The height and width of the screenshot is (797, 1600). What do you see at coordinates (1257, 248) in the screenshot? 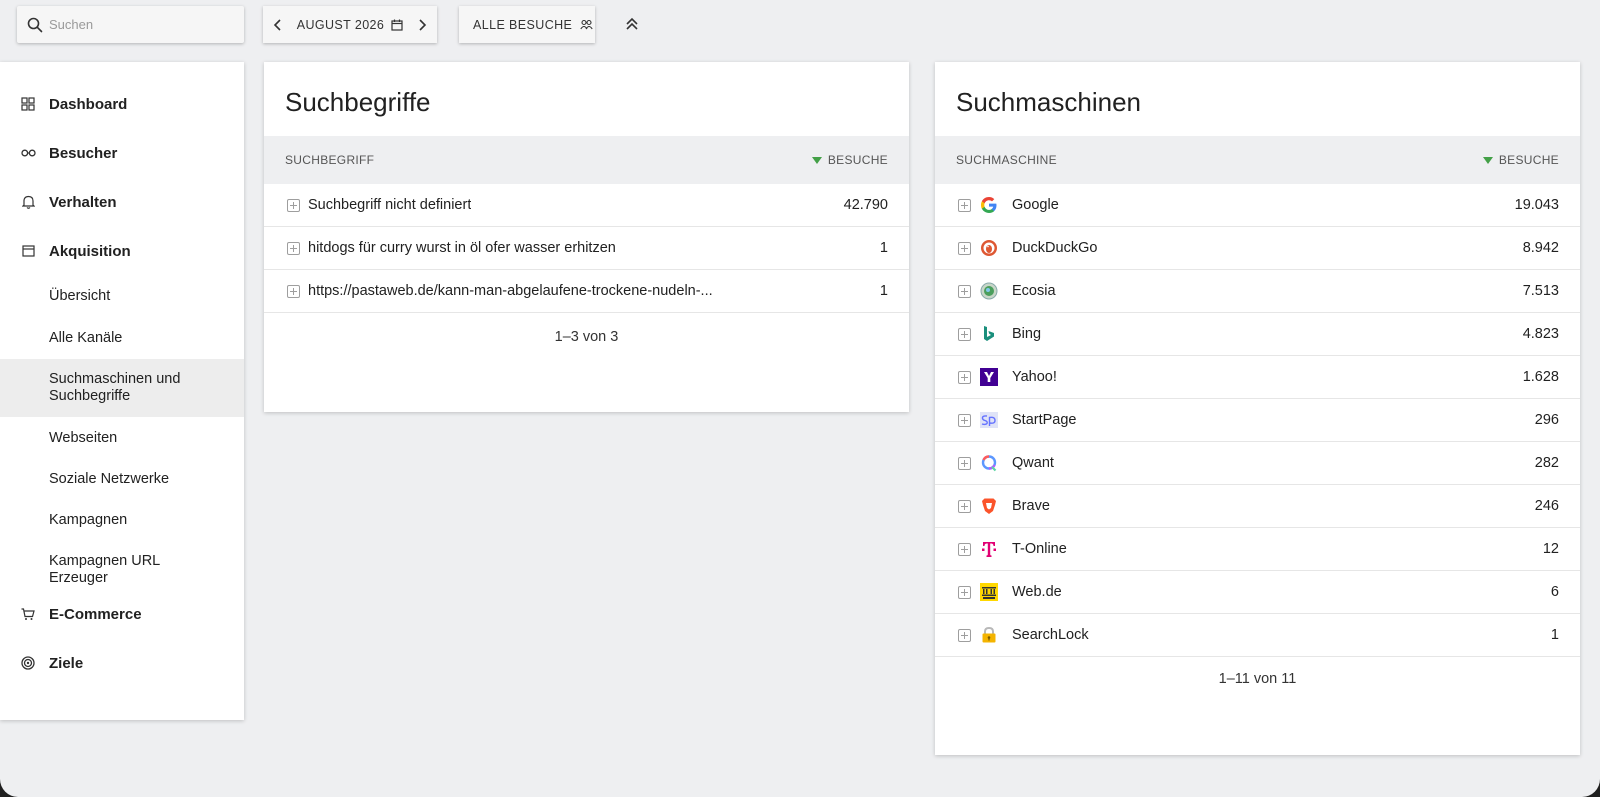
I see `table-row: DuckDuckGo 8.942` at bounding box center [1257, 248].